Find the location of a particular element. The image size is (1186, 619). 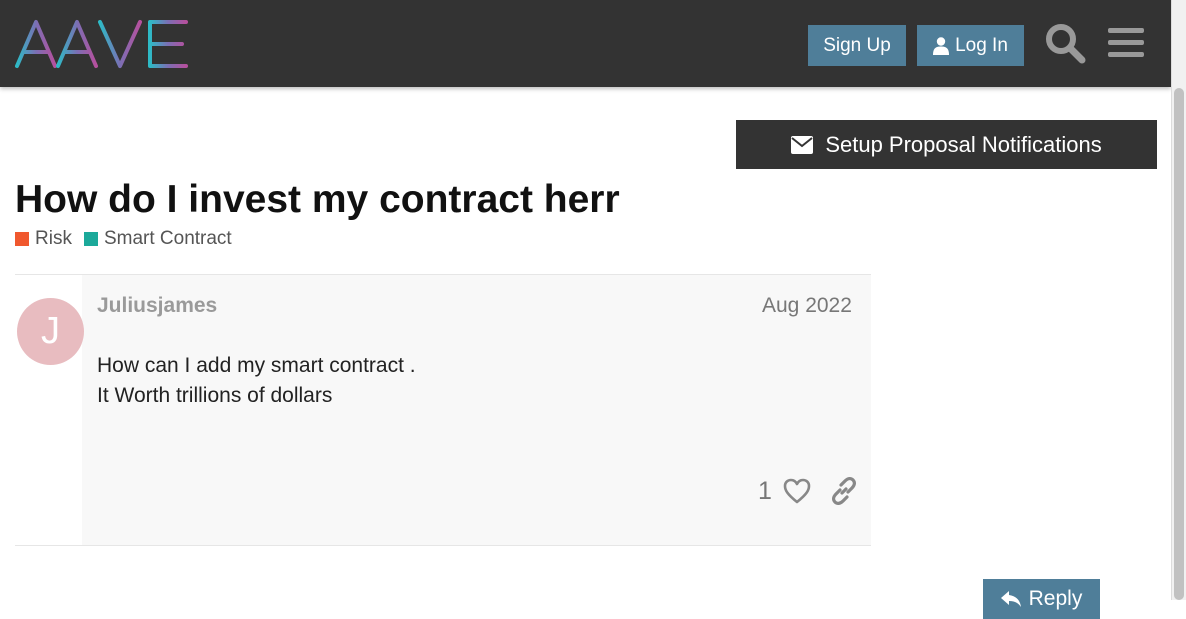

avatar: J is located at coordinates (50, 331).